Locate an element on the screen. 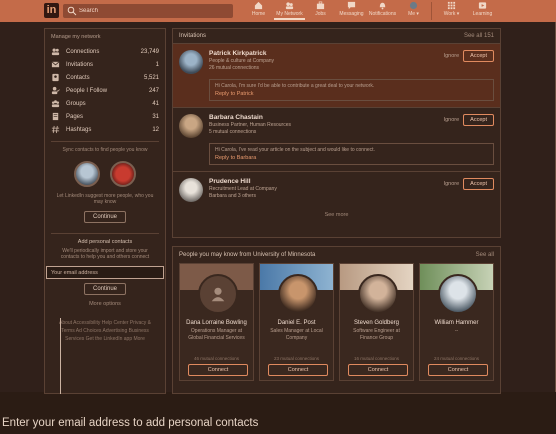 The image size is (556, 434). invitations-title: Invitations is located at coordinates (193, 36).